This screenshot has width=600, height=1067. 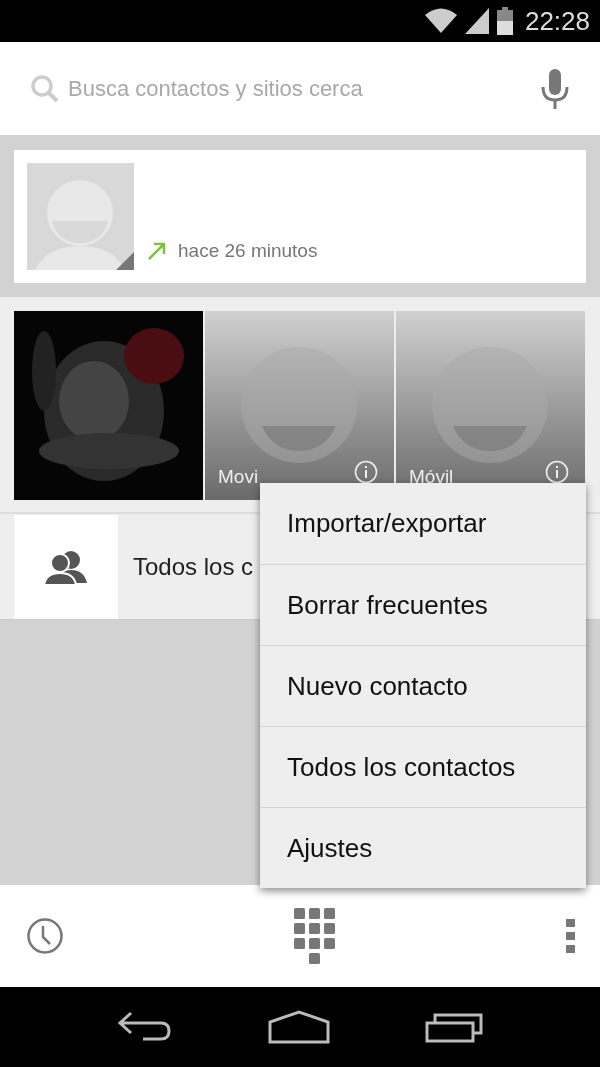 I want to click on all-contacts-label: Todos los c, so click(x=193, y=566).